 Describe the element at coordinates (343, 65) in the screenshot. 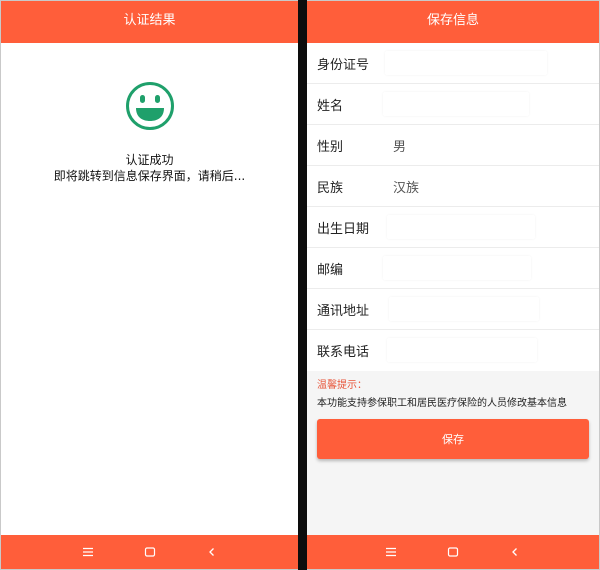

I see `field-label: 身份证号` at that location.